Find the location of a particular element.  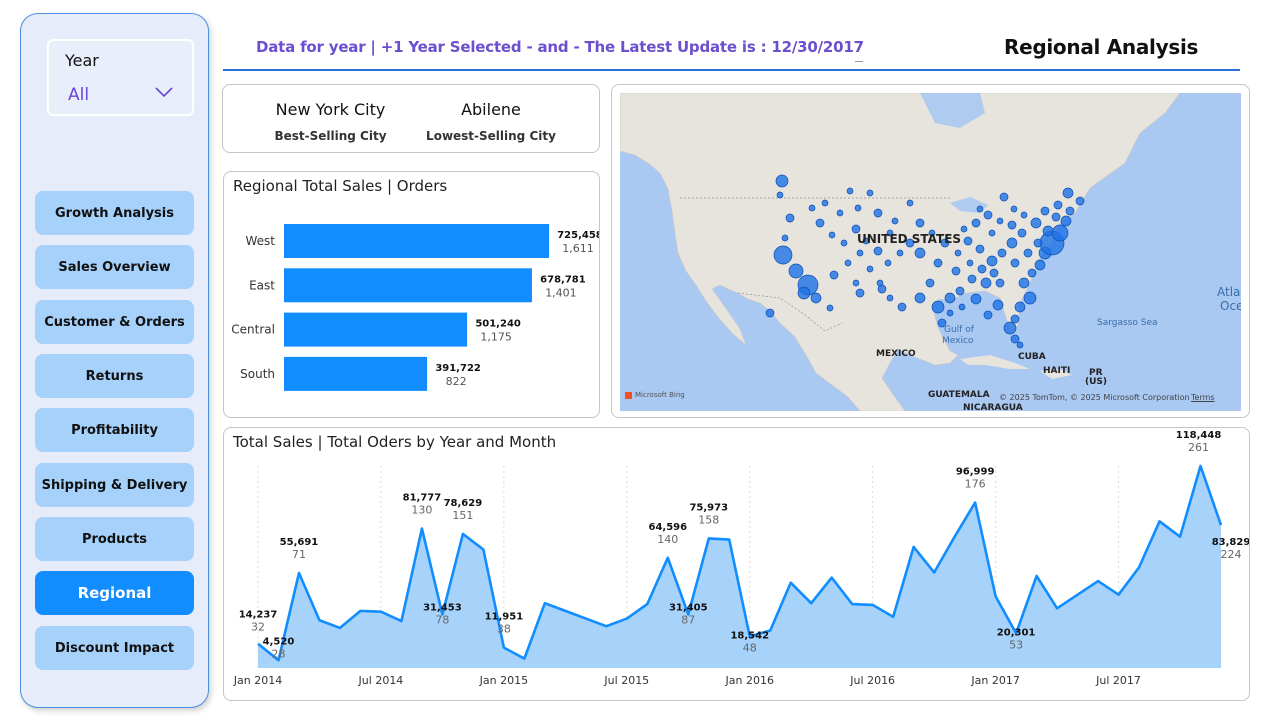

slicer-value: All is located at coordinates (78, 95).